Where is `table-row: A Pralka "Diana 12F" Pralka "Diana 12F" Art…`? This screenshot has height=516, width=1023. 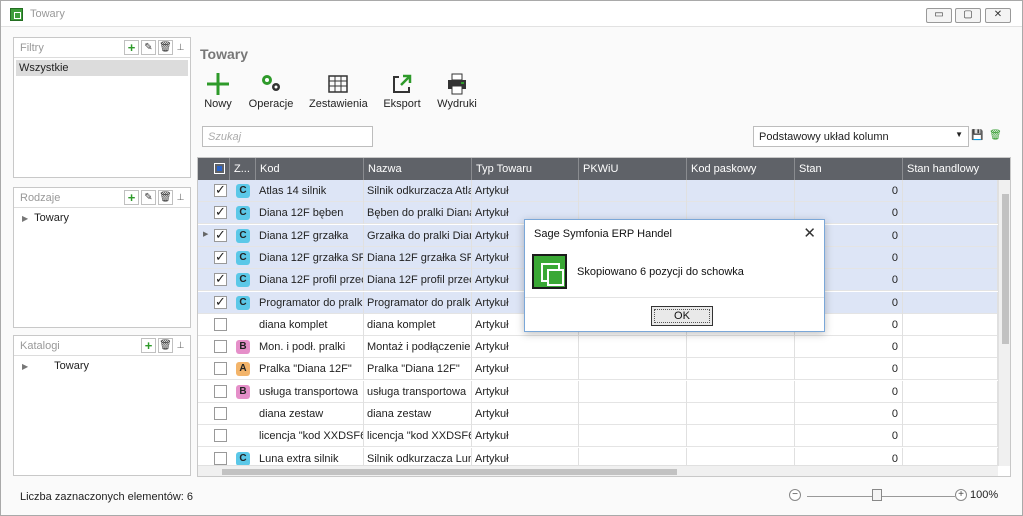 table-row: A Pralka "Diana 12F" Pralka "Diana 12F" Art… is located at coordinates (598, 369).